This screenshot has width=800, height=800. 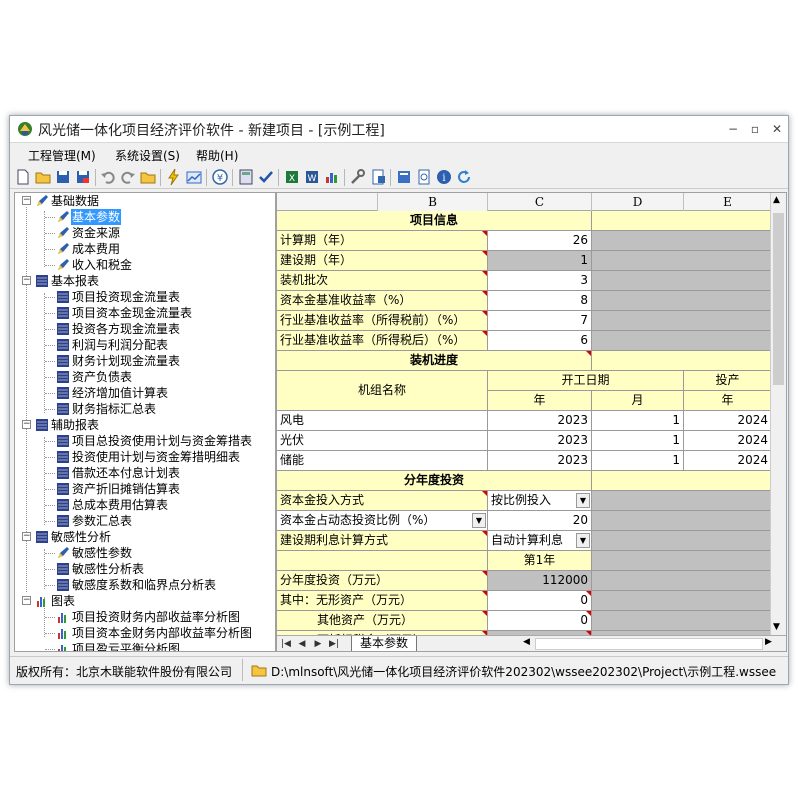 What do you see at coordinates (728, 202) in the screenshot?
I see `column-header: E` at bounding box center [728, 202].